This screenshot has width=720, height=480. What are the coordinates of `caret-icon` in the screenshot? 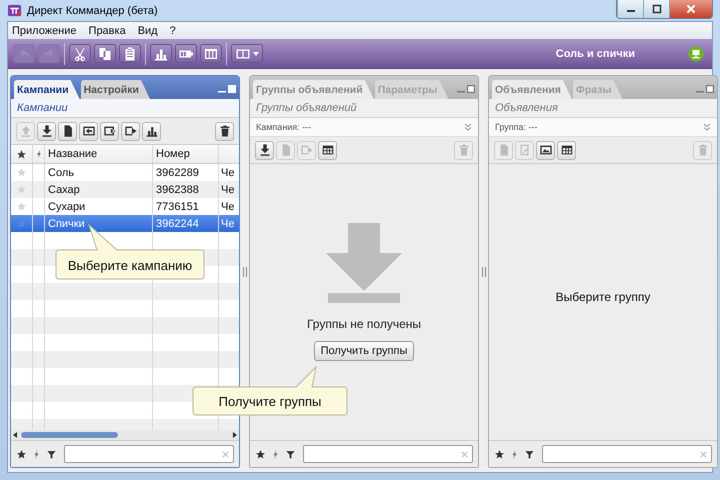 It's located at (256, 54).